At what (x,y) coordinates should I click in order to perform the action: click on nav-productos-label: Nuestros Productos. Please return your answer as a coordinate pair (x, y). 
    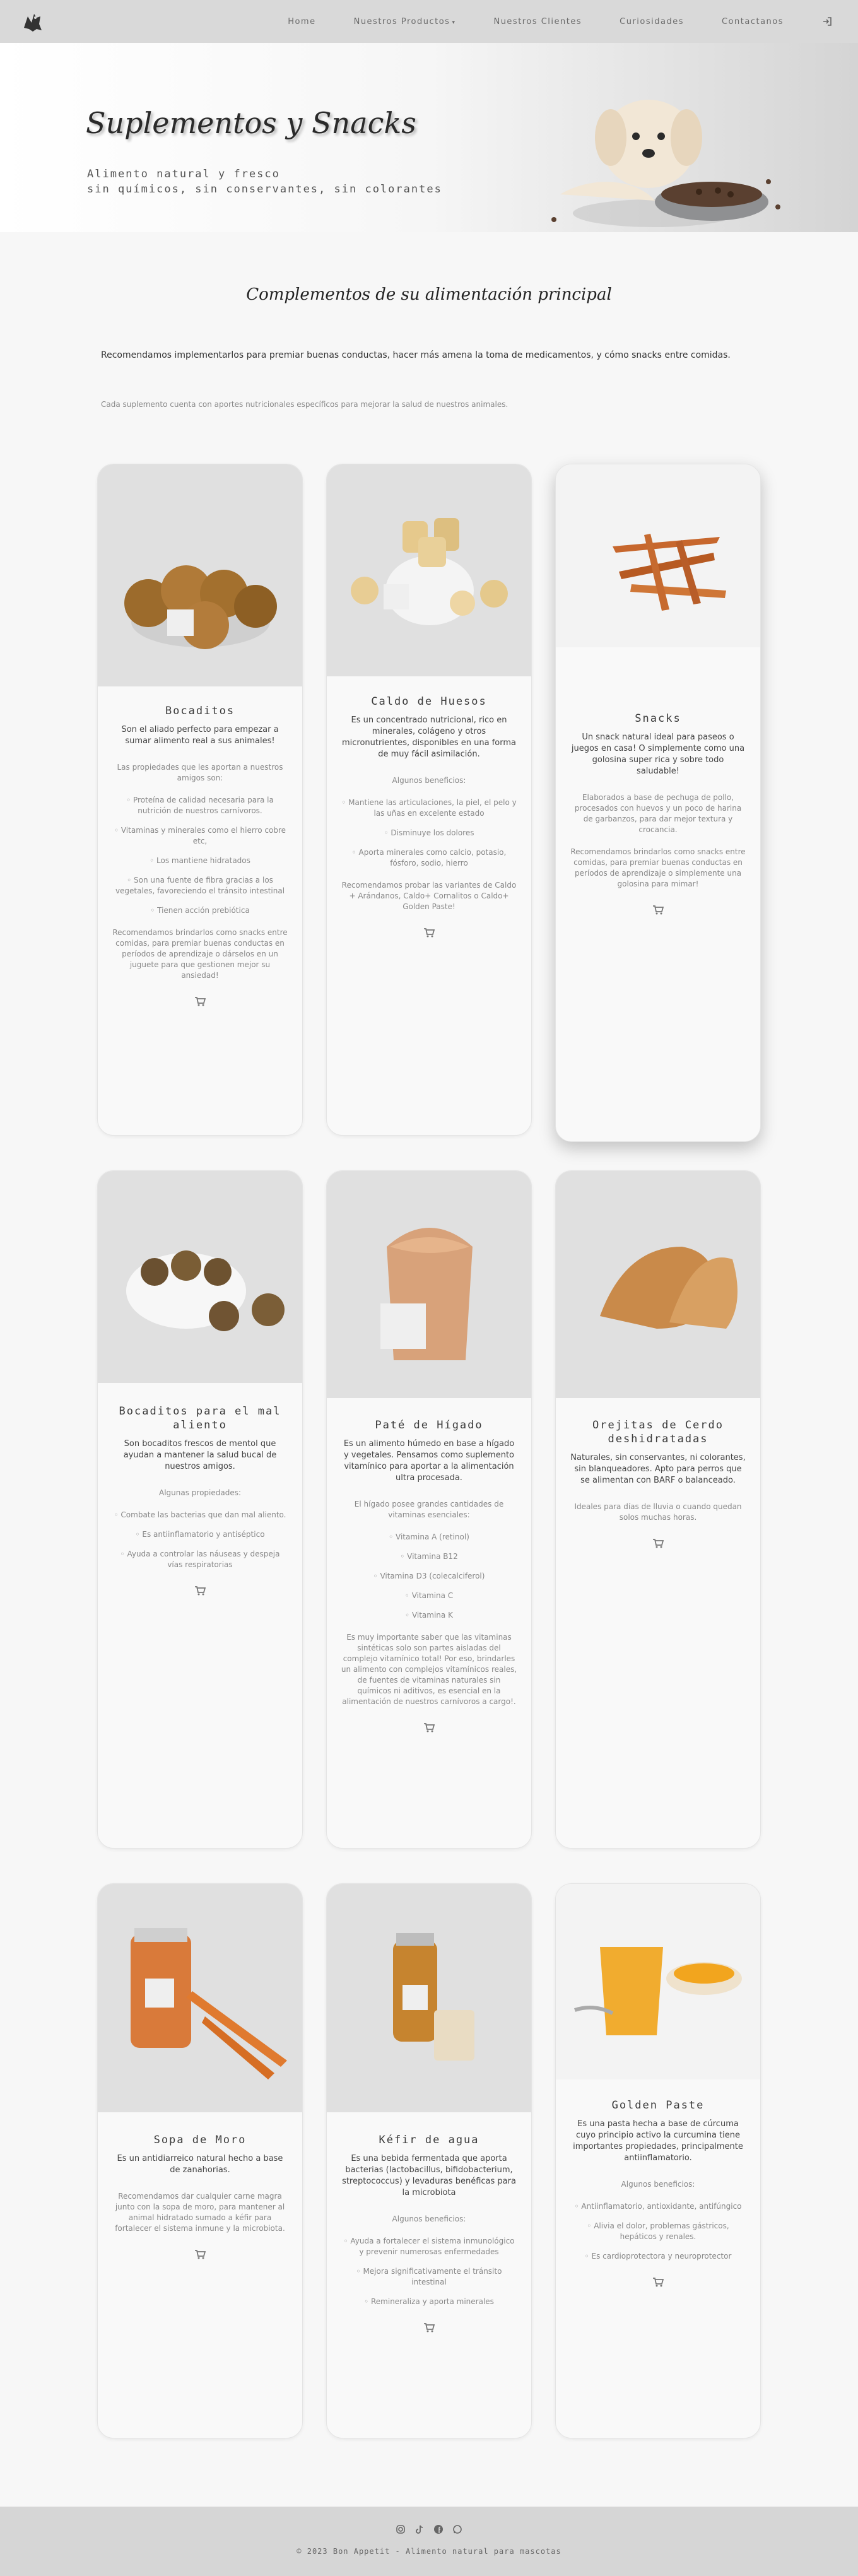
    Looking at the image, I should click on (401, 21).